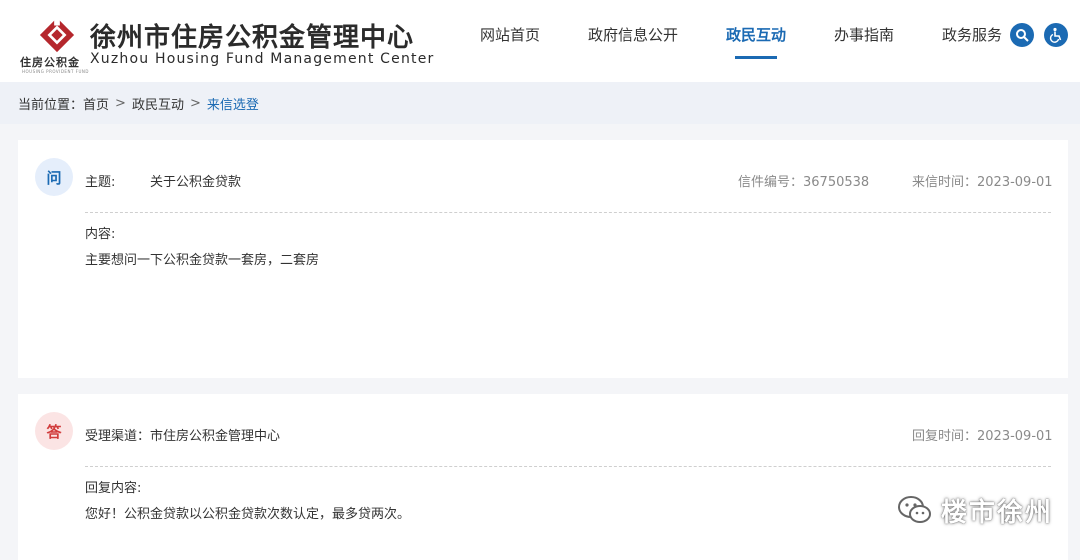 This screenshot has height=560, width=1080. I want to click on logo-small-en: HOUSING PROVIDENT FUND, so click(55, 71).